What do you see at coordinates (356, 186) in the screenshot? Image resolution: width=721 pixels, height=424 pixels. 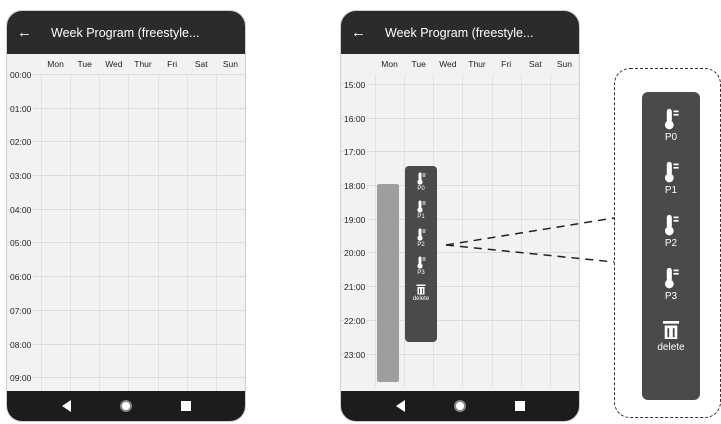 I see `time-label: 18:00` at bounding box center [356, 186].